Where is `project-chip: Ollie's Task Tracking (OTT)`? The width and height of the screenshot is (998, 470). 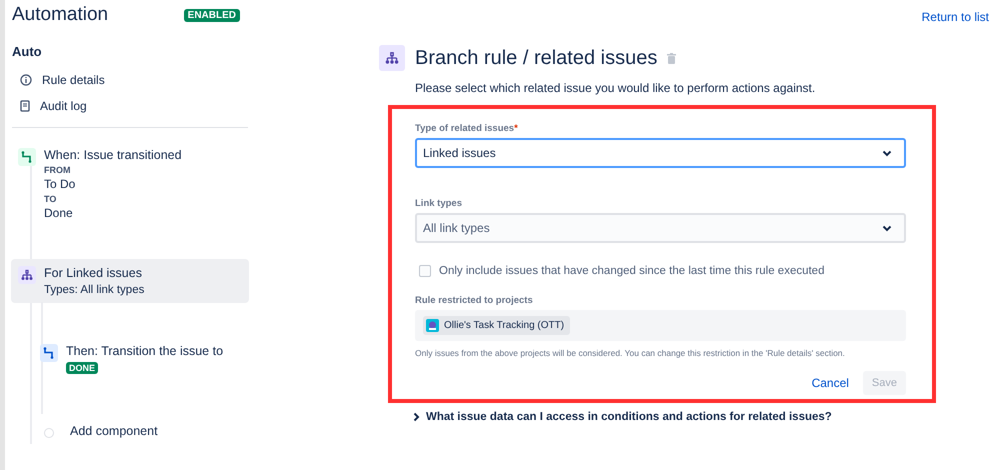
project-chip: Ollie's Task Tracking (OTT) is located at coordinates (496, 325).